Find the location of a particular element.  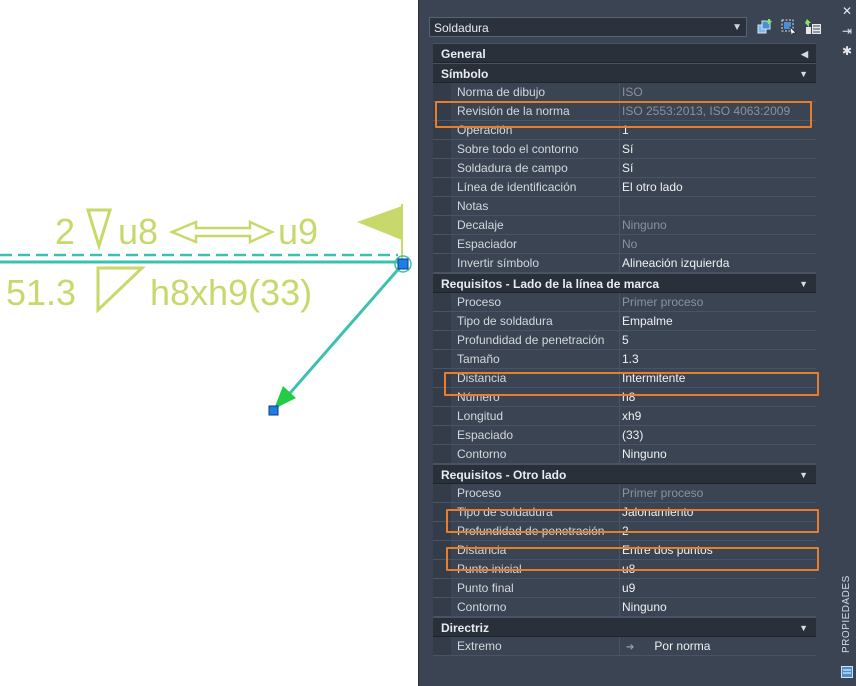

property-row: Invertir símbolo Alineación izquierda is located at coordinates (624, 263).